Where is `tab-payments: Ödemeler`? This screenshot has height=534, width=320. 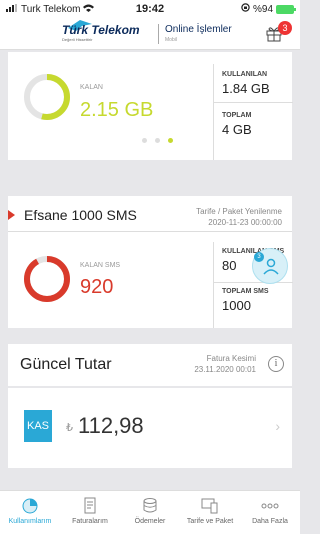
tab-payments: Ödemeler is located at coordinates (150, 512).